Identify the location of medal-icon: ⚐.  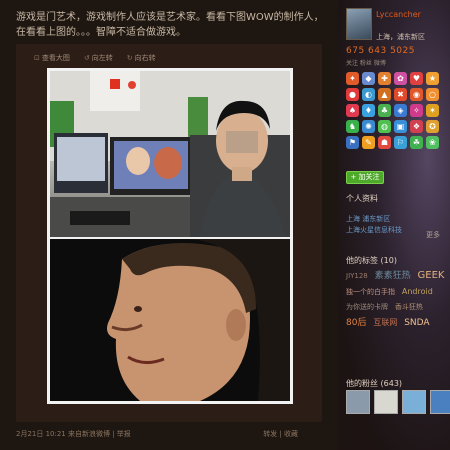
(400, 142).